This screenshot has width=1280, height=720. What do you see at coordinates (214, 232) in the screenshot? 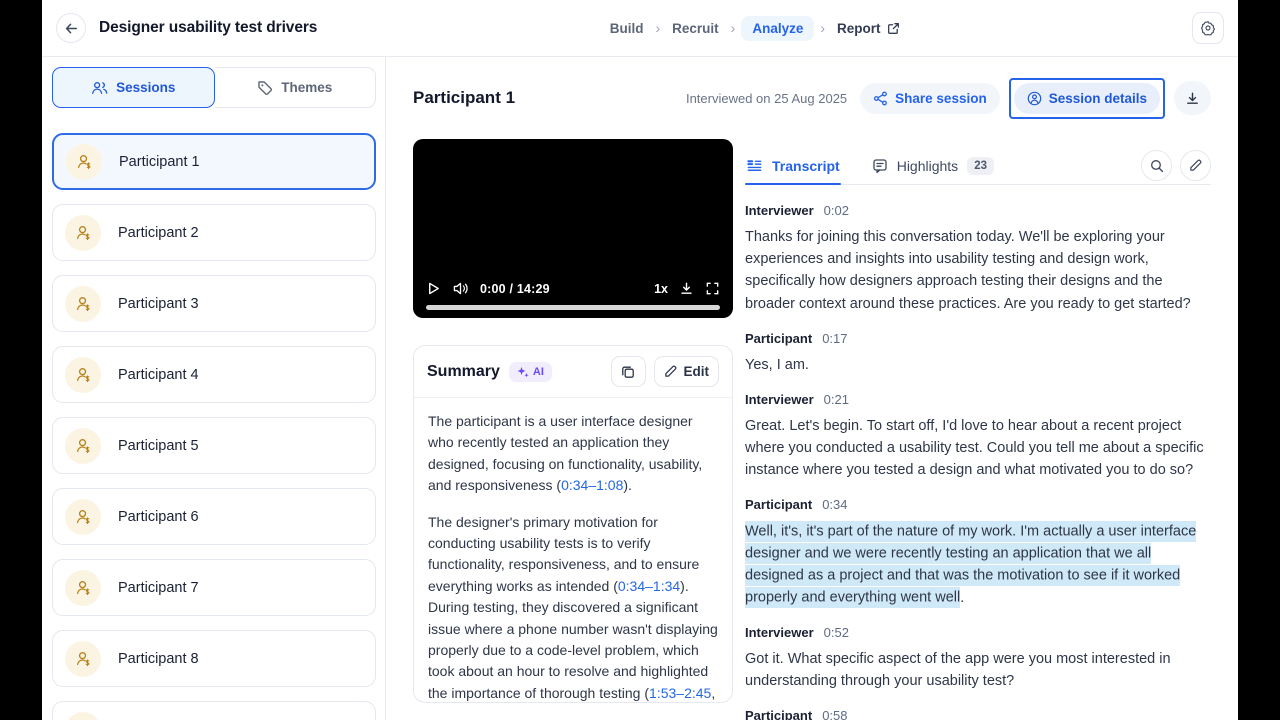
I see `session-item-participant-2: Participant 2` at bounding box center [214, 232].